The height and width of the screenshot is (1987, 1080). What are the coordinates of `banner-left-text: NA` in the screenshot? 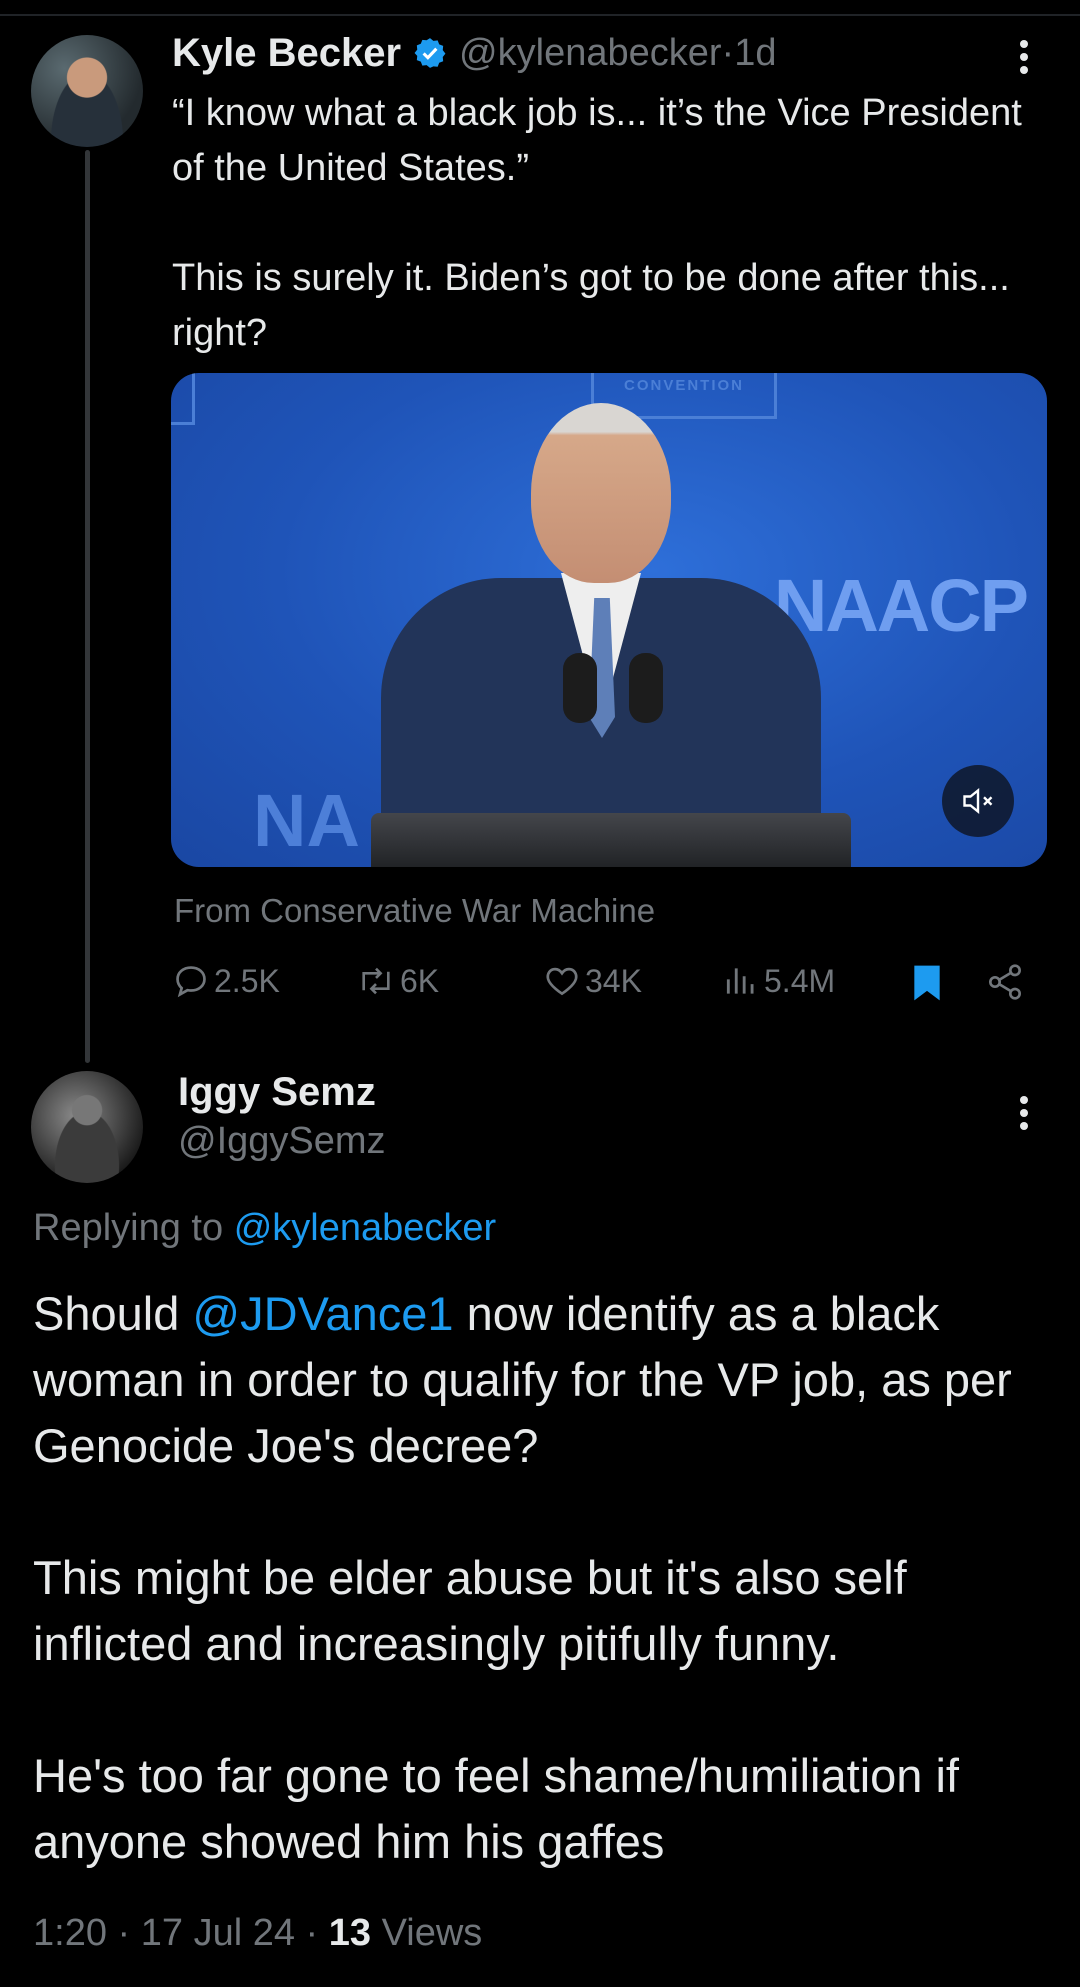 It's located at (306, 820).